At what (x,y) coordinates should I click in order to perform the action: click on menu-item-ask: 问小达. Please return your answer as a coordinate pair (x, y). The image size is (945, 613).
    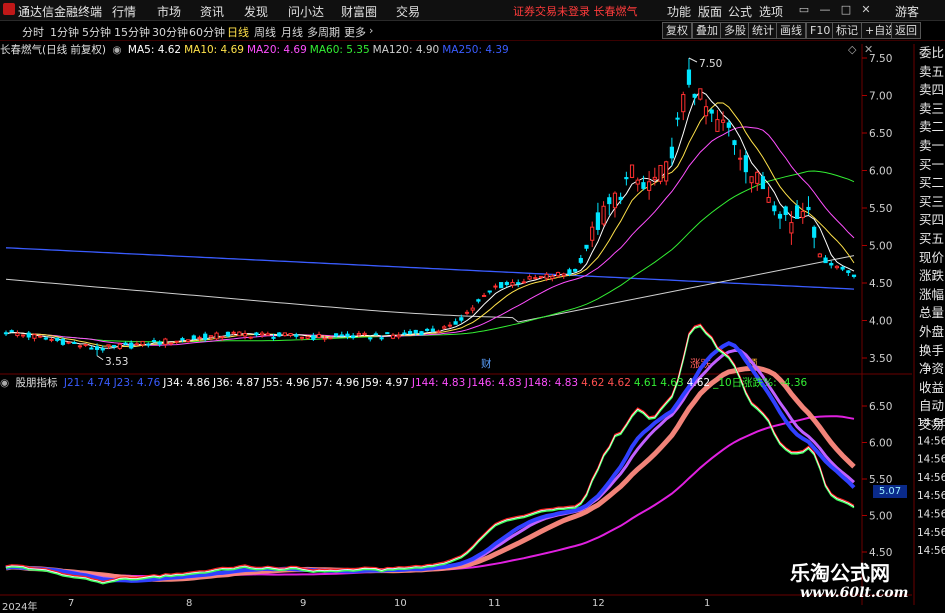
    Looking at the image, I should click on (306, 11).